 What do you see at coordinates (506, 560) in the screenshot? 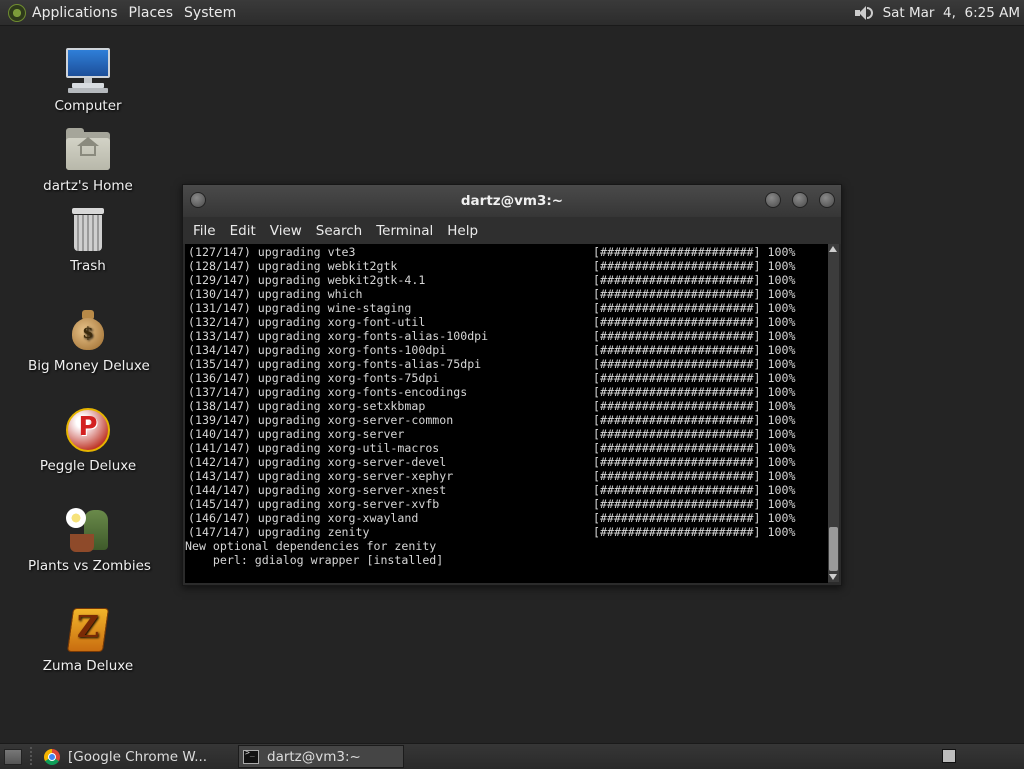
I see `terminal-line: perl: gdialog wrapper [installed]` at bounding box center [506, 560].